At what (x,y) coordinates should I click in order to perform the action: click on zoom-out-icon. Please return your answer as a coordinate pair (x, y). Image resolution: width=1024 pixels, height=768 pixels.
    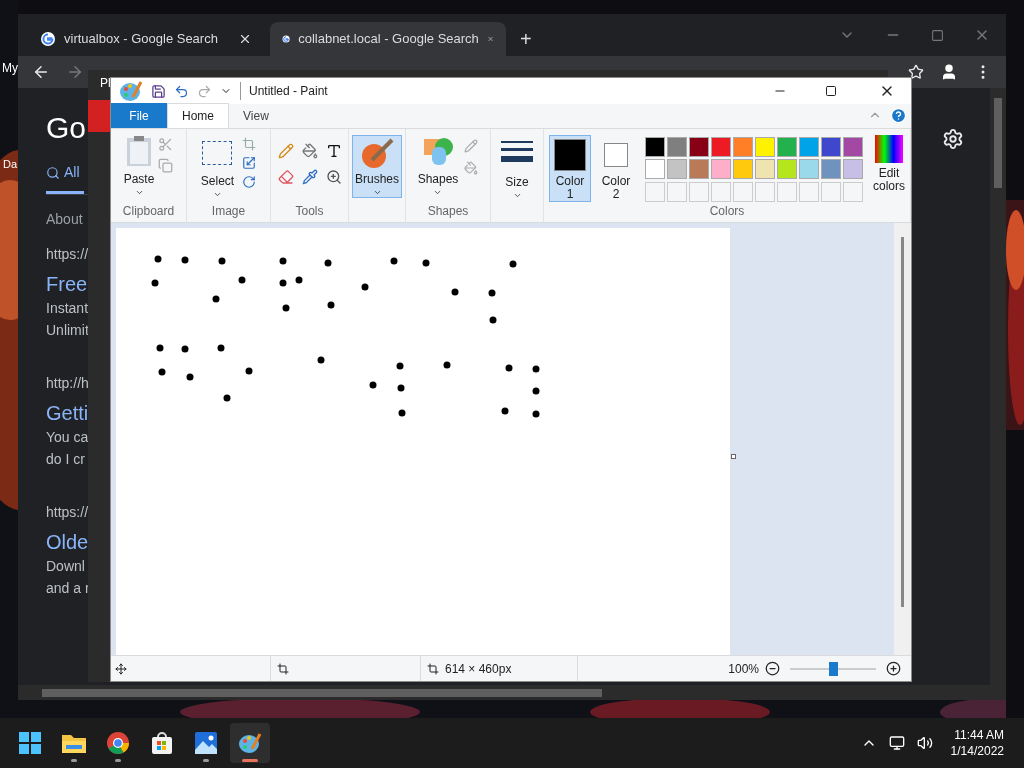
    Looking at the image, I should click on (772, 668).